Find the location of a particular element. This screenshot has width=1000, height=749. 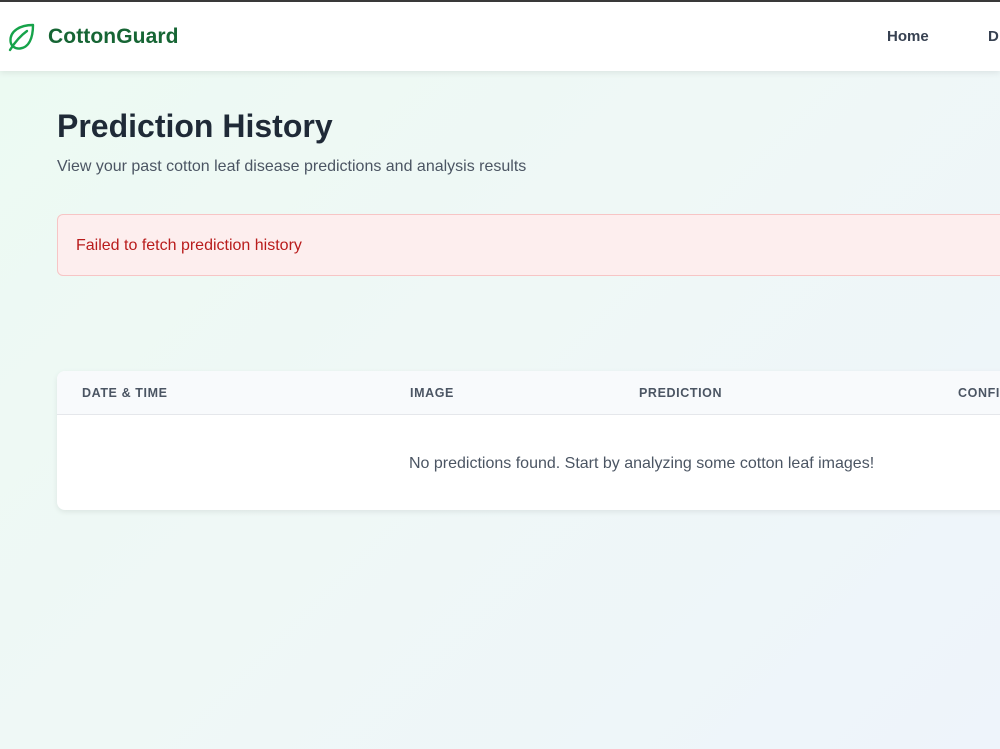

page-title: Prediction History is located at coordinates (195, 126).